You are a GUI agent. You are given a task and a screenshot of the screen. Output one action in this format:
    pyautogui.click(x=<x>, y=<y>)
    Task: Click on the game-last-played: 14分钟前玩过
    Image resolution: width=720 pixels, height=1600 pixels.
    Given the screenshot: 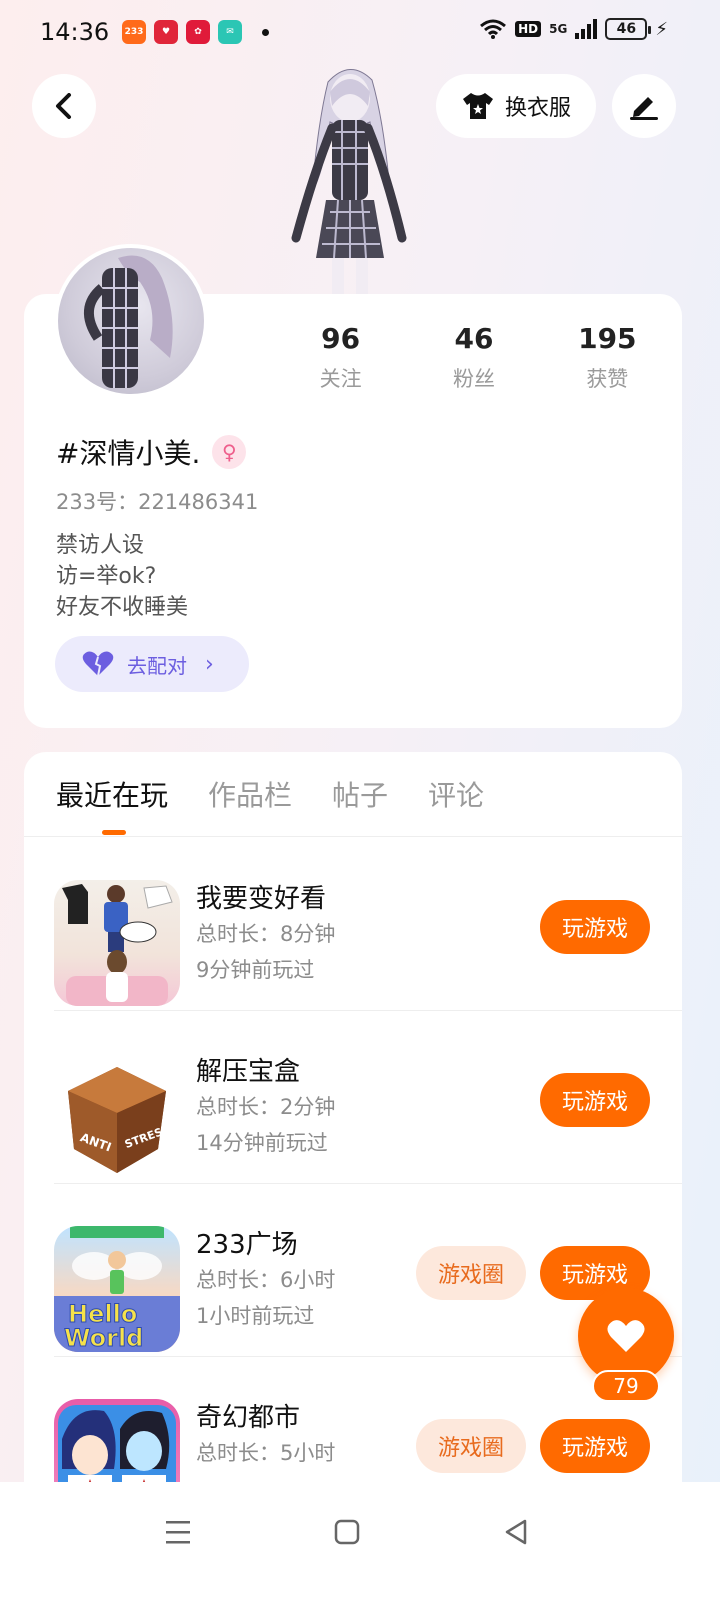 What is the action you would take?
    pyautogui.click(x=262, y=1143)
    